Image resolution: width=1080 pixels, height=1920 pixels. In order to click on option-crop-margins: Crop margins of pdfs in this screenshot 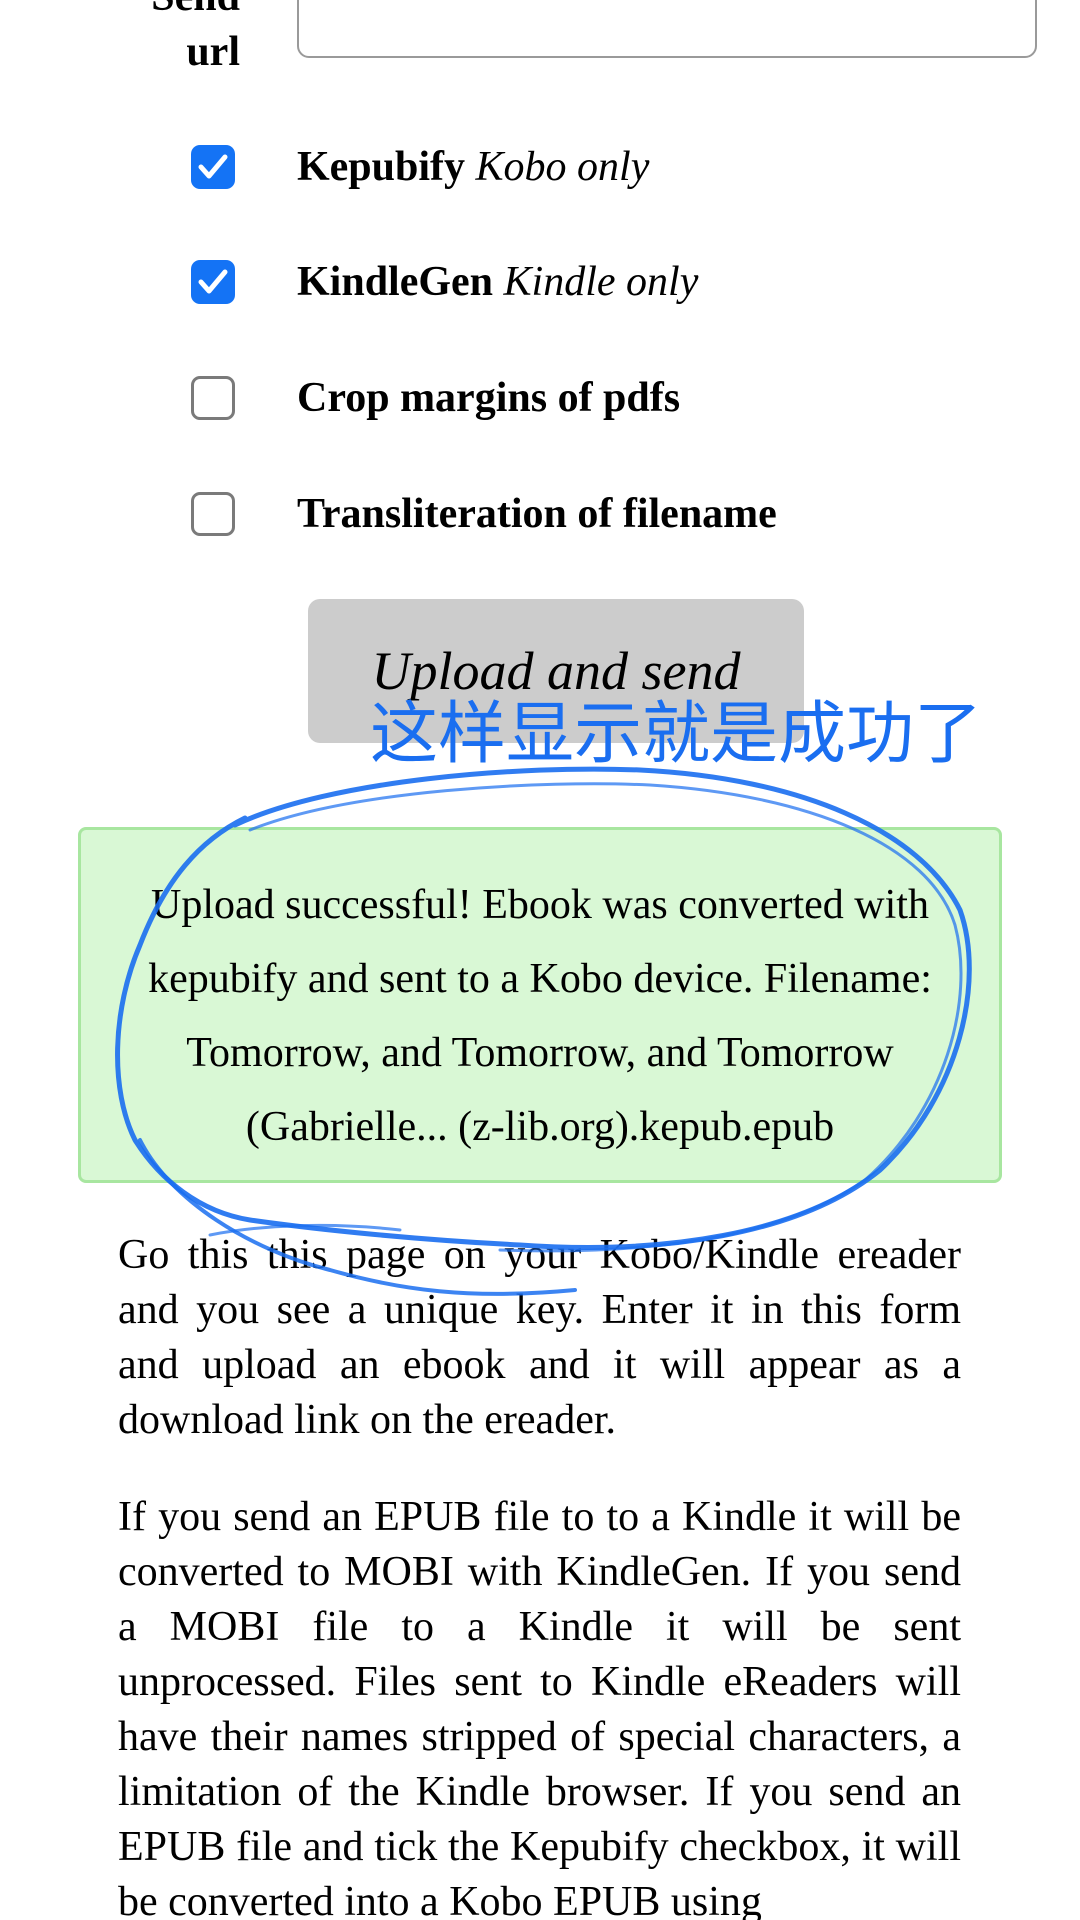, I will do `click(540, 398)`.